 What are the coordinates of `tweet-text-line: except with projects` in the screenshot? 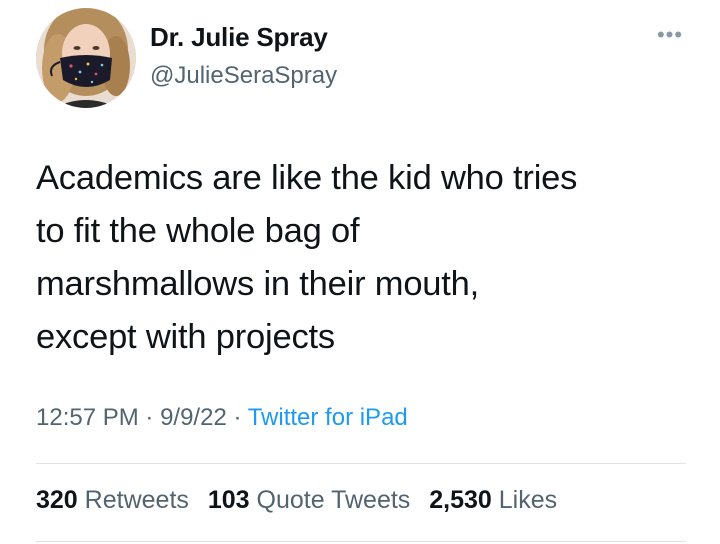 It's located at (185, 337).